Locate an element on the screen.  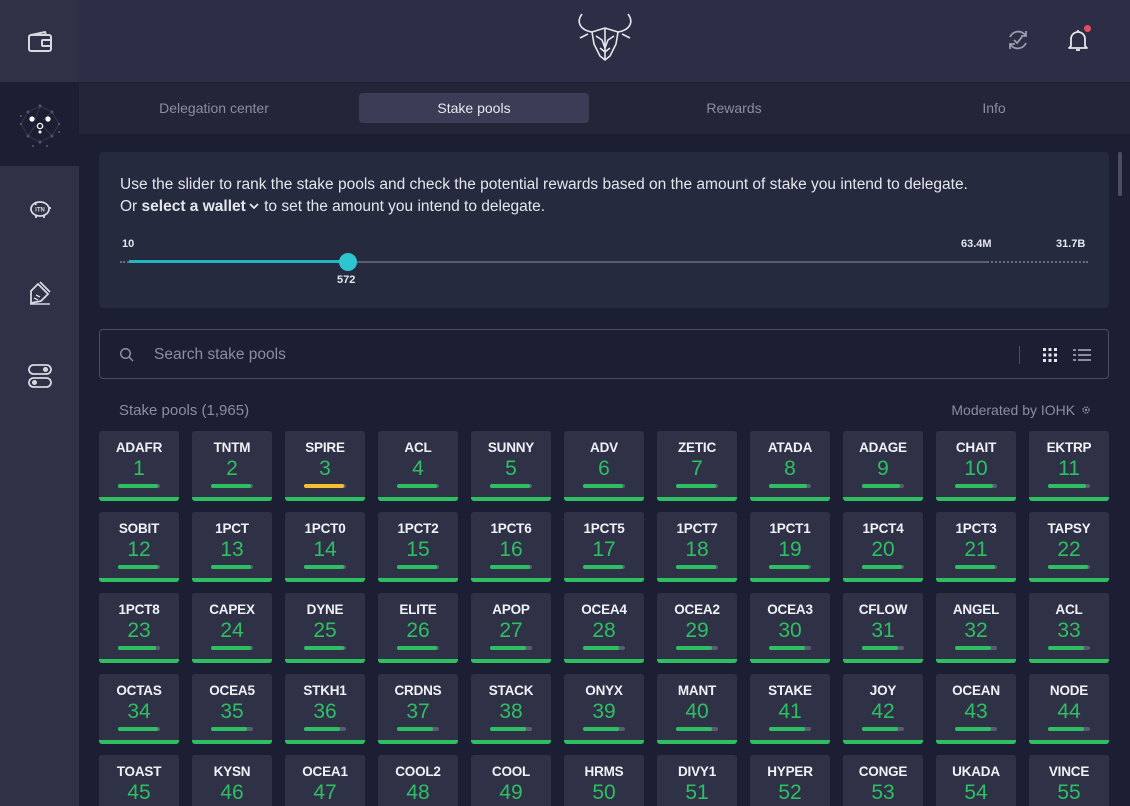
stake-pool-tile: 1PCT8 23 is located at coordinates (139, 628).